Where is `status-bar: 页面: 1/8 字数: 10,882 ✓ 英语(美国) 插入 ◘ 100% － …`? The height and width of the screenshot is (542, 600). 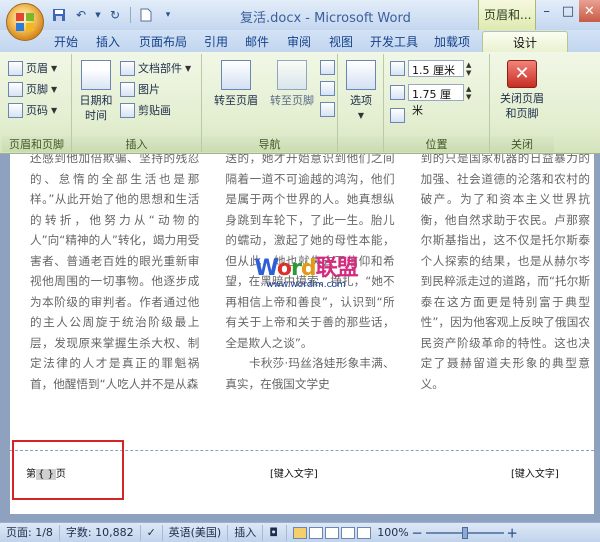
status-bar: 页面: 1/8 字数: 10,882 ✓ 英语(美国) 插入 ◘ 100% － … is located at coordinates (300, 532).